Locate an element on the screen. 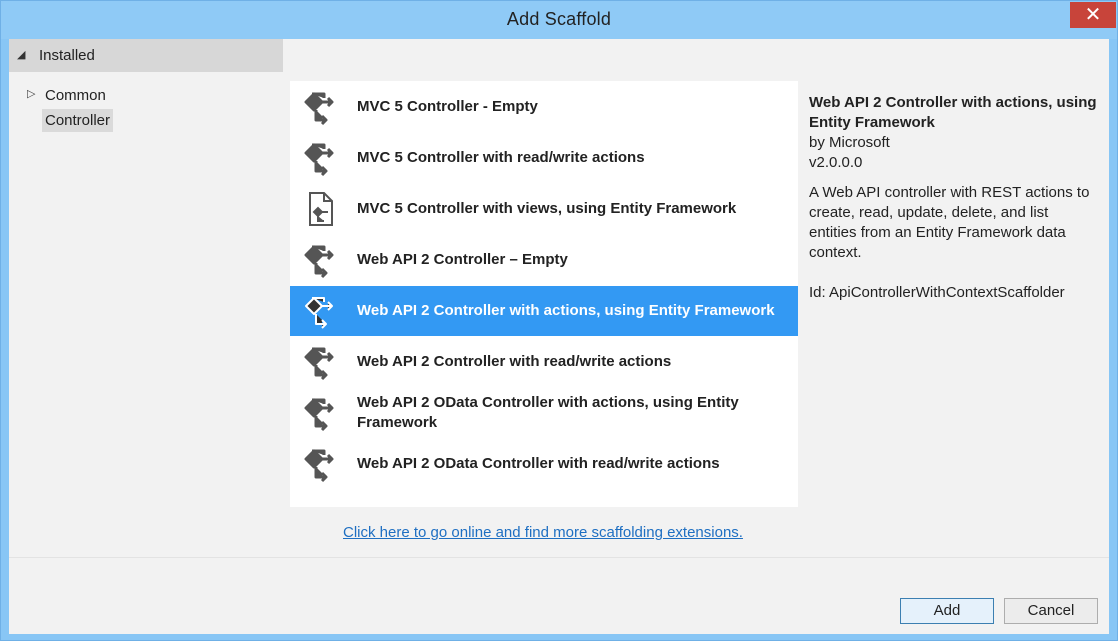  list-item-label: MVC 5 Controller - Empty is located at coordinates (447, 106).